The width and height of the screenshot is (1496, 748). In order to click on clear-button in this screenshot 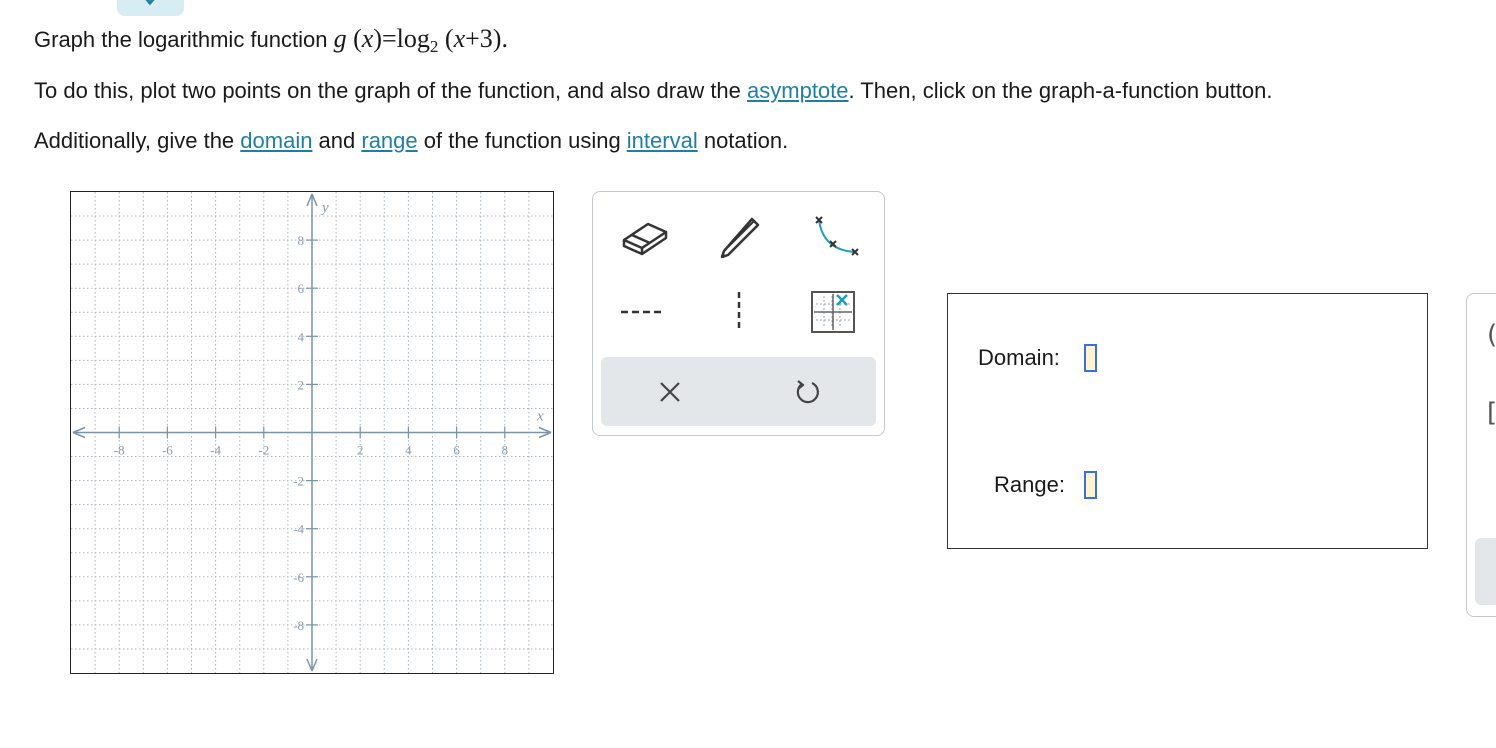, I will do `click(669, 391)`.